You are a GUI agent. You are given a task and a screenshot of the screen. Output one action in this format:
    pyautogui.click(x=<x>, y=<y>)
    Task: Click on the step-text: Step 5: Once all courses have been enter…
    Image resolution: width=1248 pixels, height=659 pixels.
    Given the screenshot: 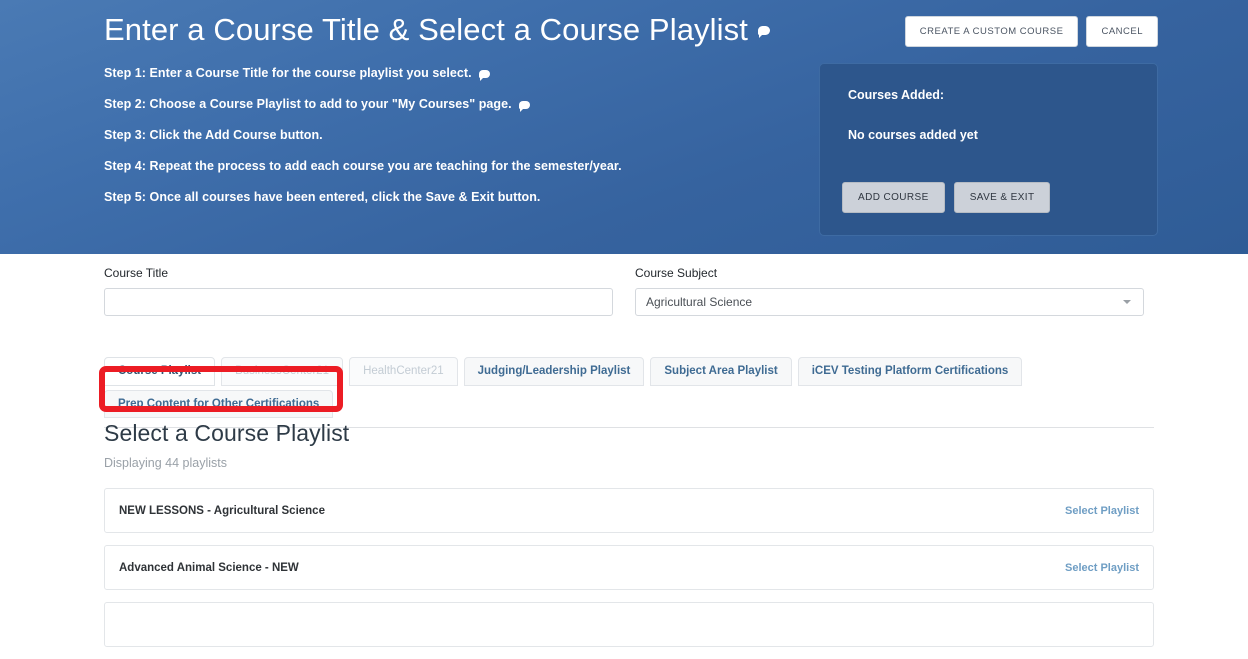 What is the action you would take?
    pyautogui.click(x=322, y=197)
    